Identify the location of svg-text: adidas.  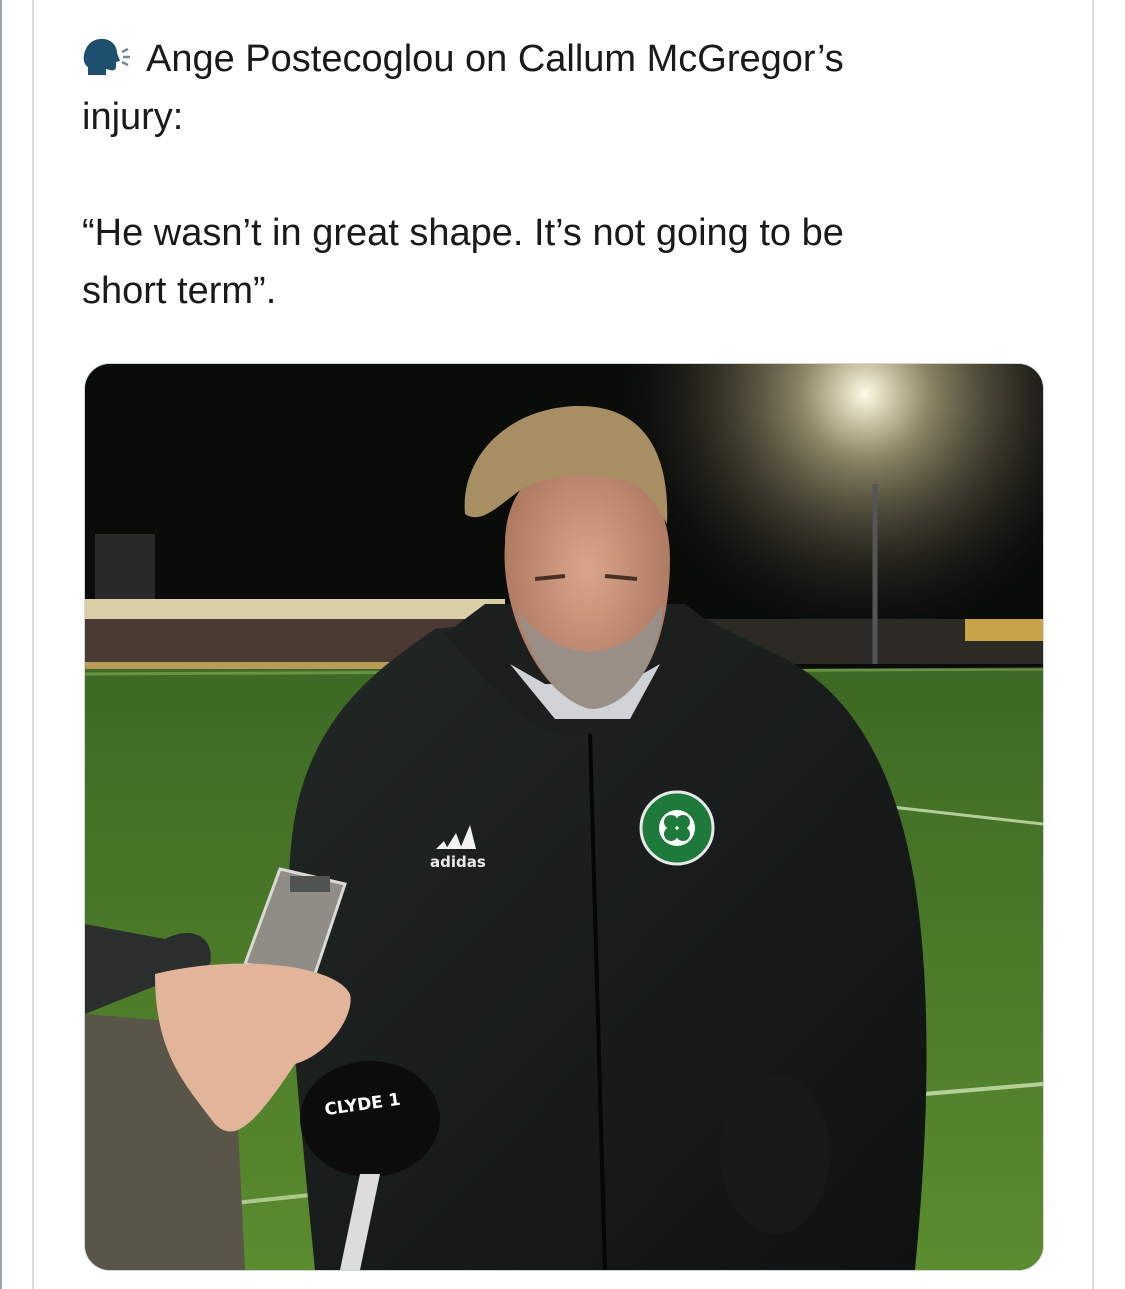
(458, 862).